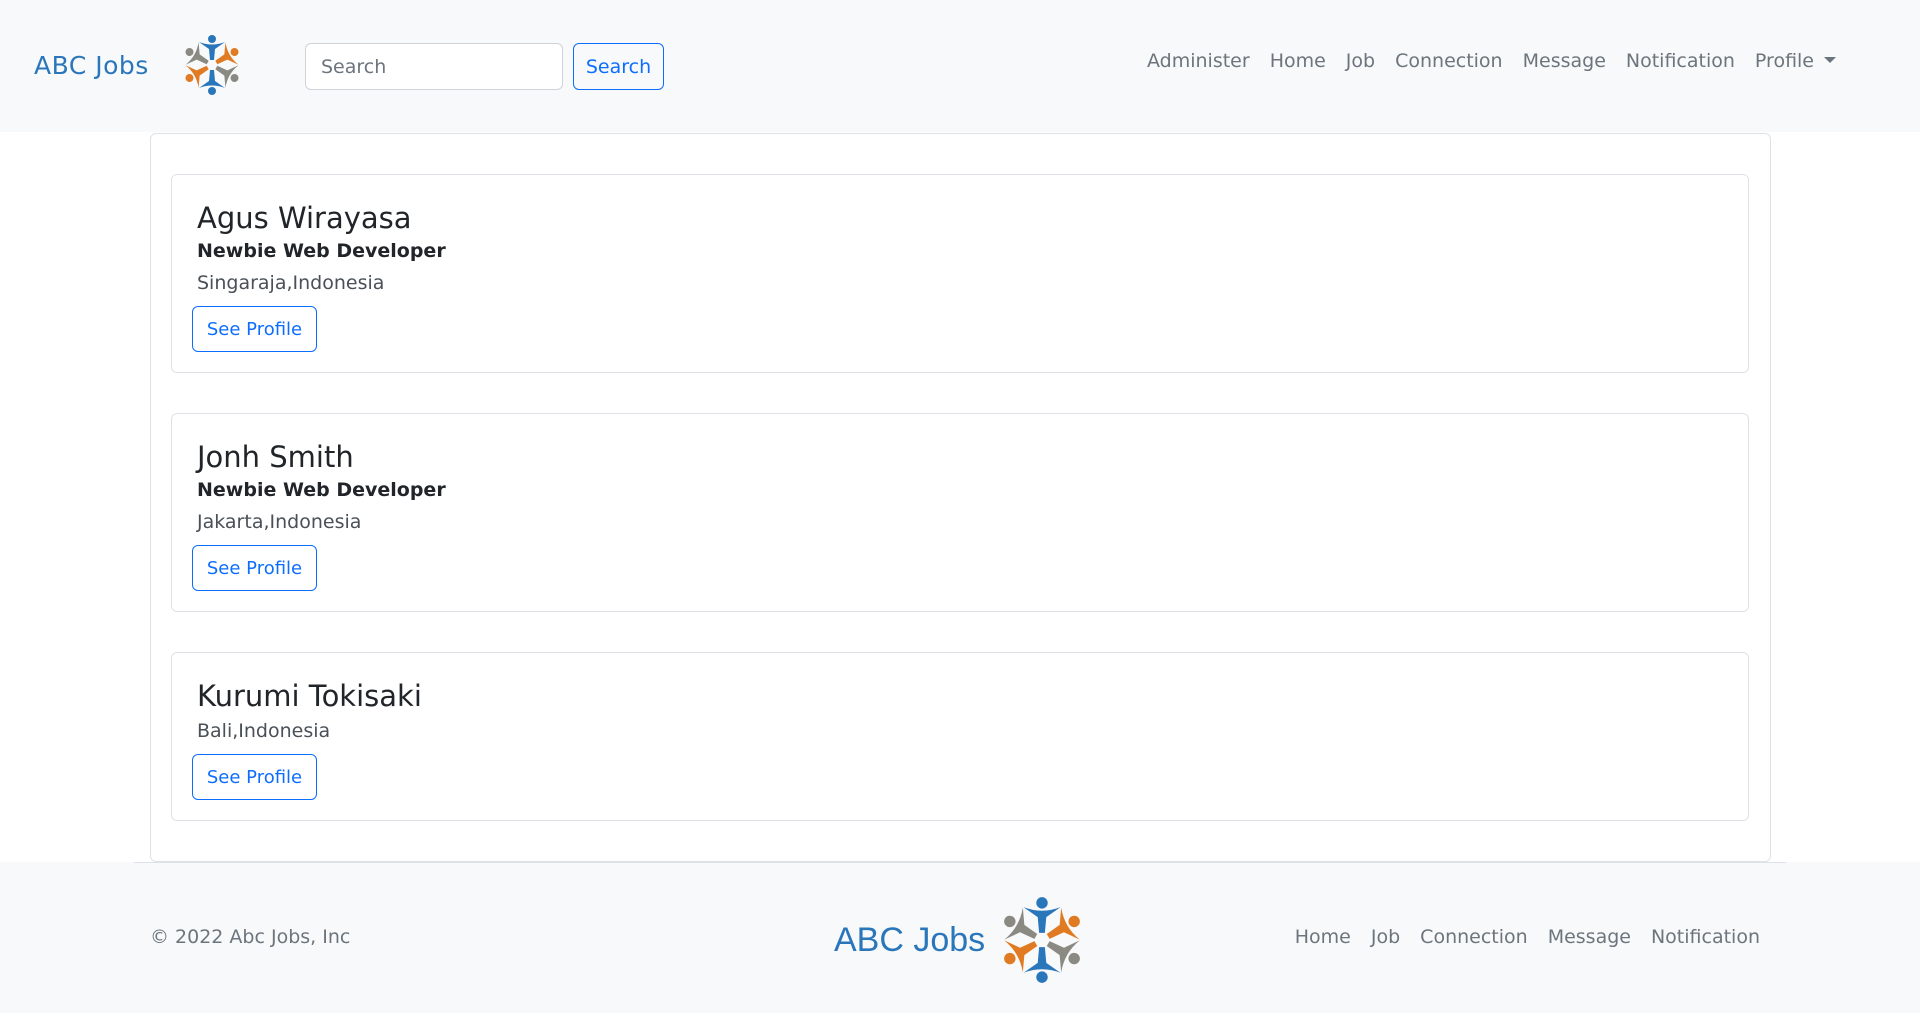 The width and height of the screenshot is (1920, 1013). I want to click on search-input, so click(434, 66).